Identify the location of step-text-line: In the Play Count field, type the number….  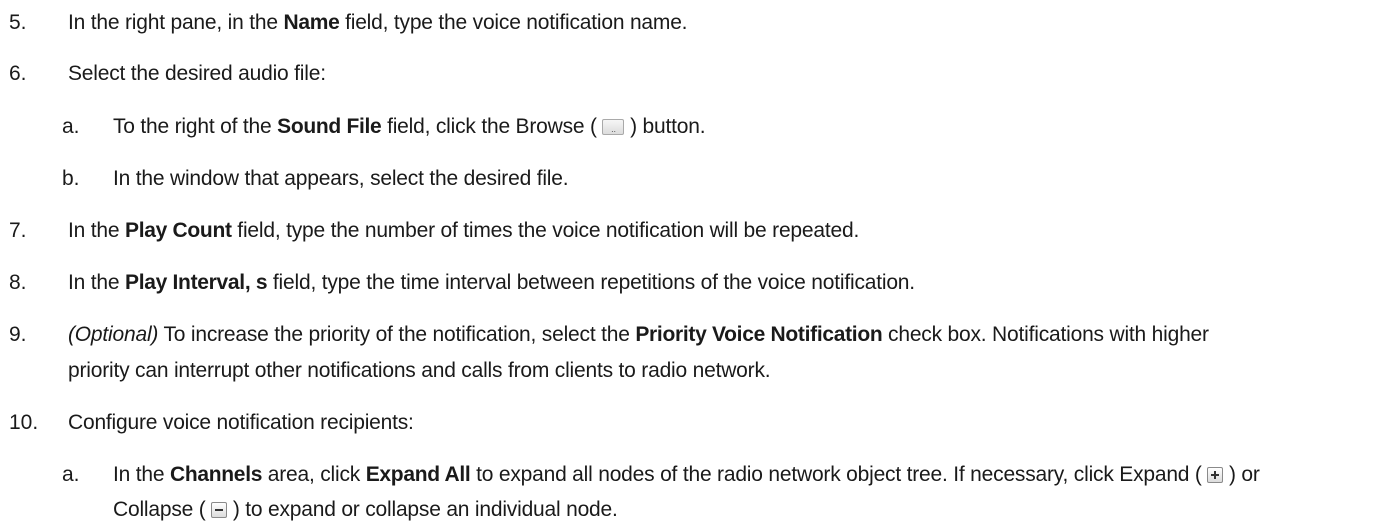
(463, 231).